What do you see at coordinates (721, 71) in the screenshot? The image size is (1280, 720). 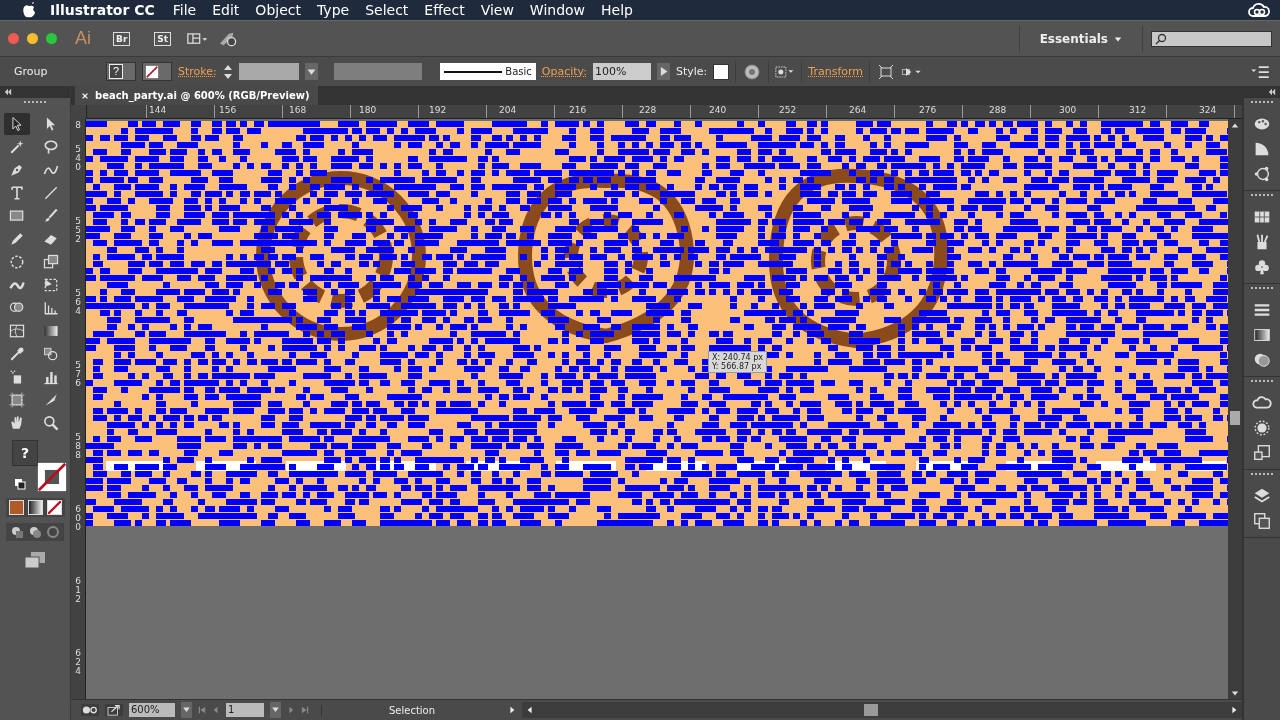 I see `style-swatch` at bounding box center [721, 71].